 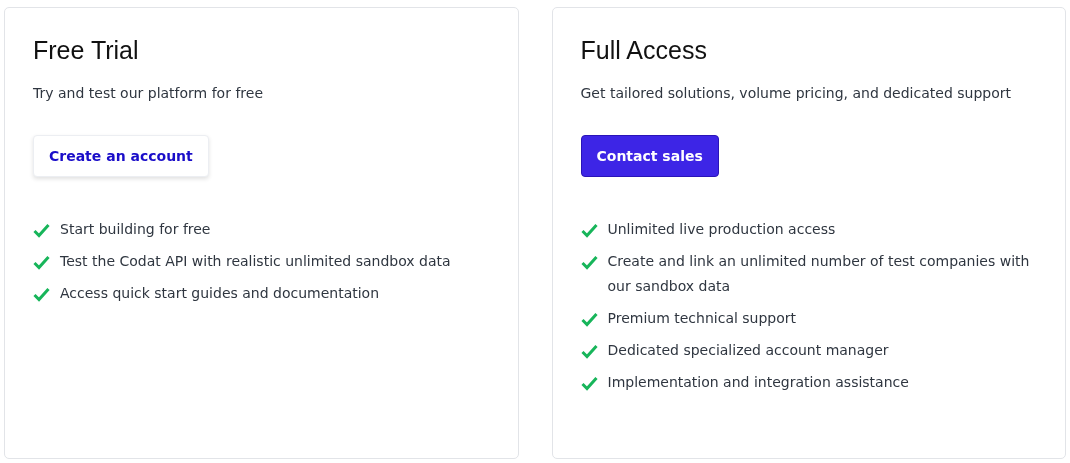 What do you see at coordinates (86, 50) in the screenshot?
I see `plan-title: Free Trial` at bounding box center [86, 50].